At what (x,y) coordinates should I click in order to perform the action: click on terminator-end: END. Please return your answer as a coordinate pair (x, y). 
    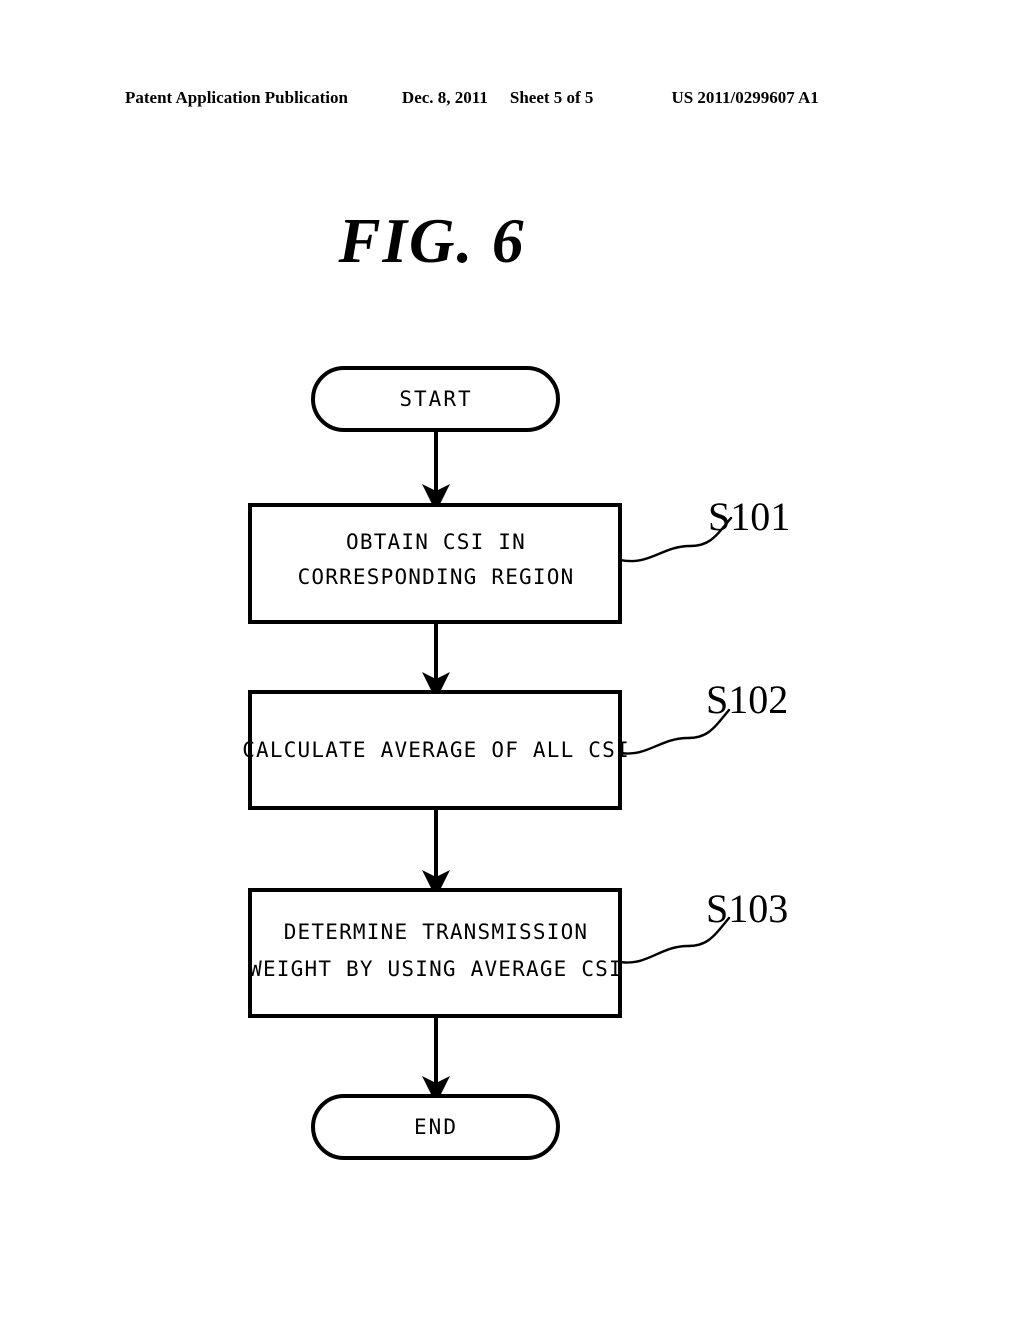
    Looking at the image, I should click on (435, 1127).